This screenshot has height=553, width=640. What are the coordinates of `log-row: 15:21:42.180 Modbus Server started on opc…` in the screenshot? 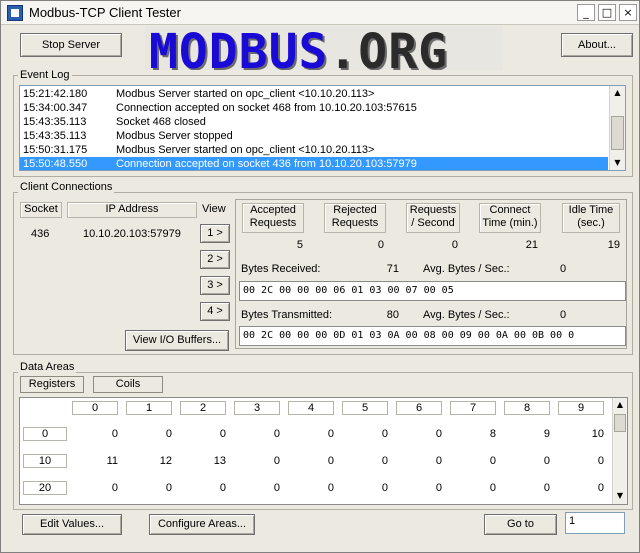 It's located at (314, 94).